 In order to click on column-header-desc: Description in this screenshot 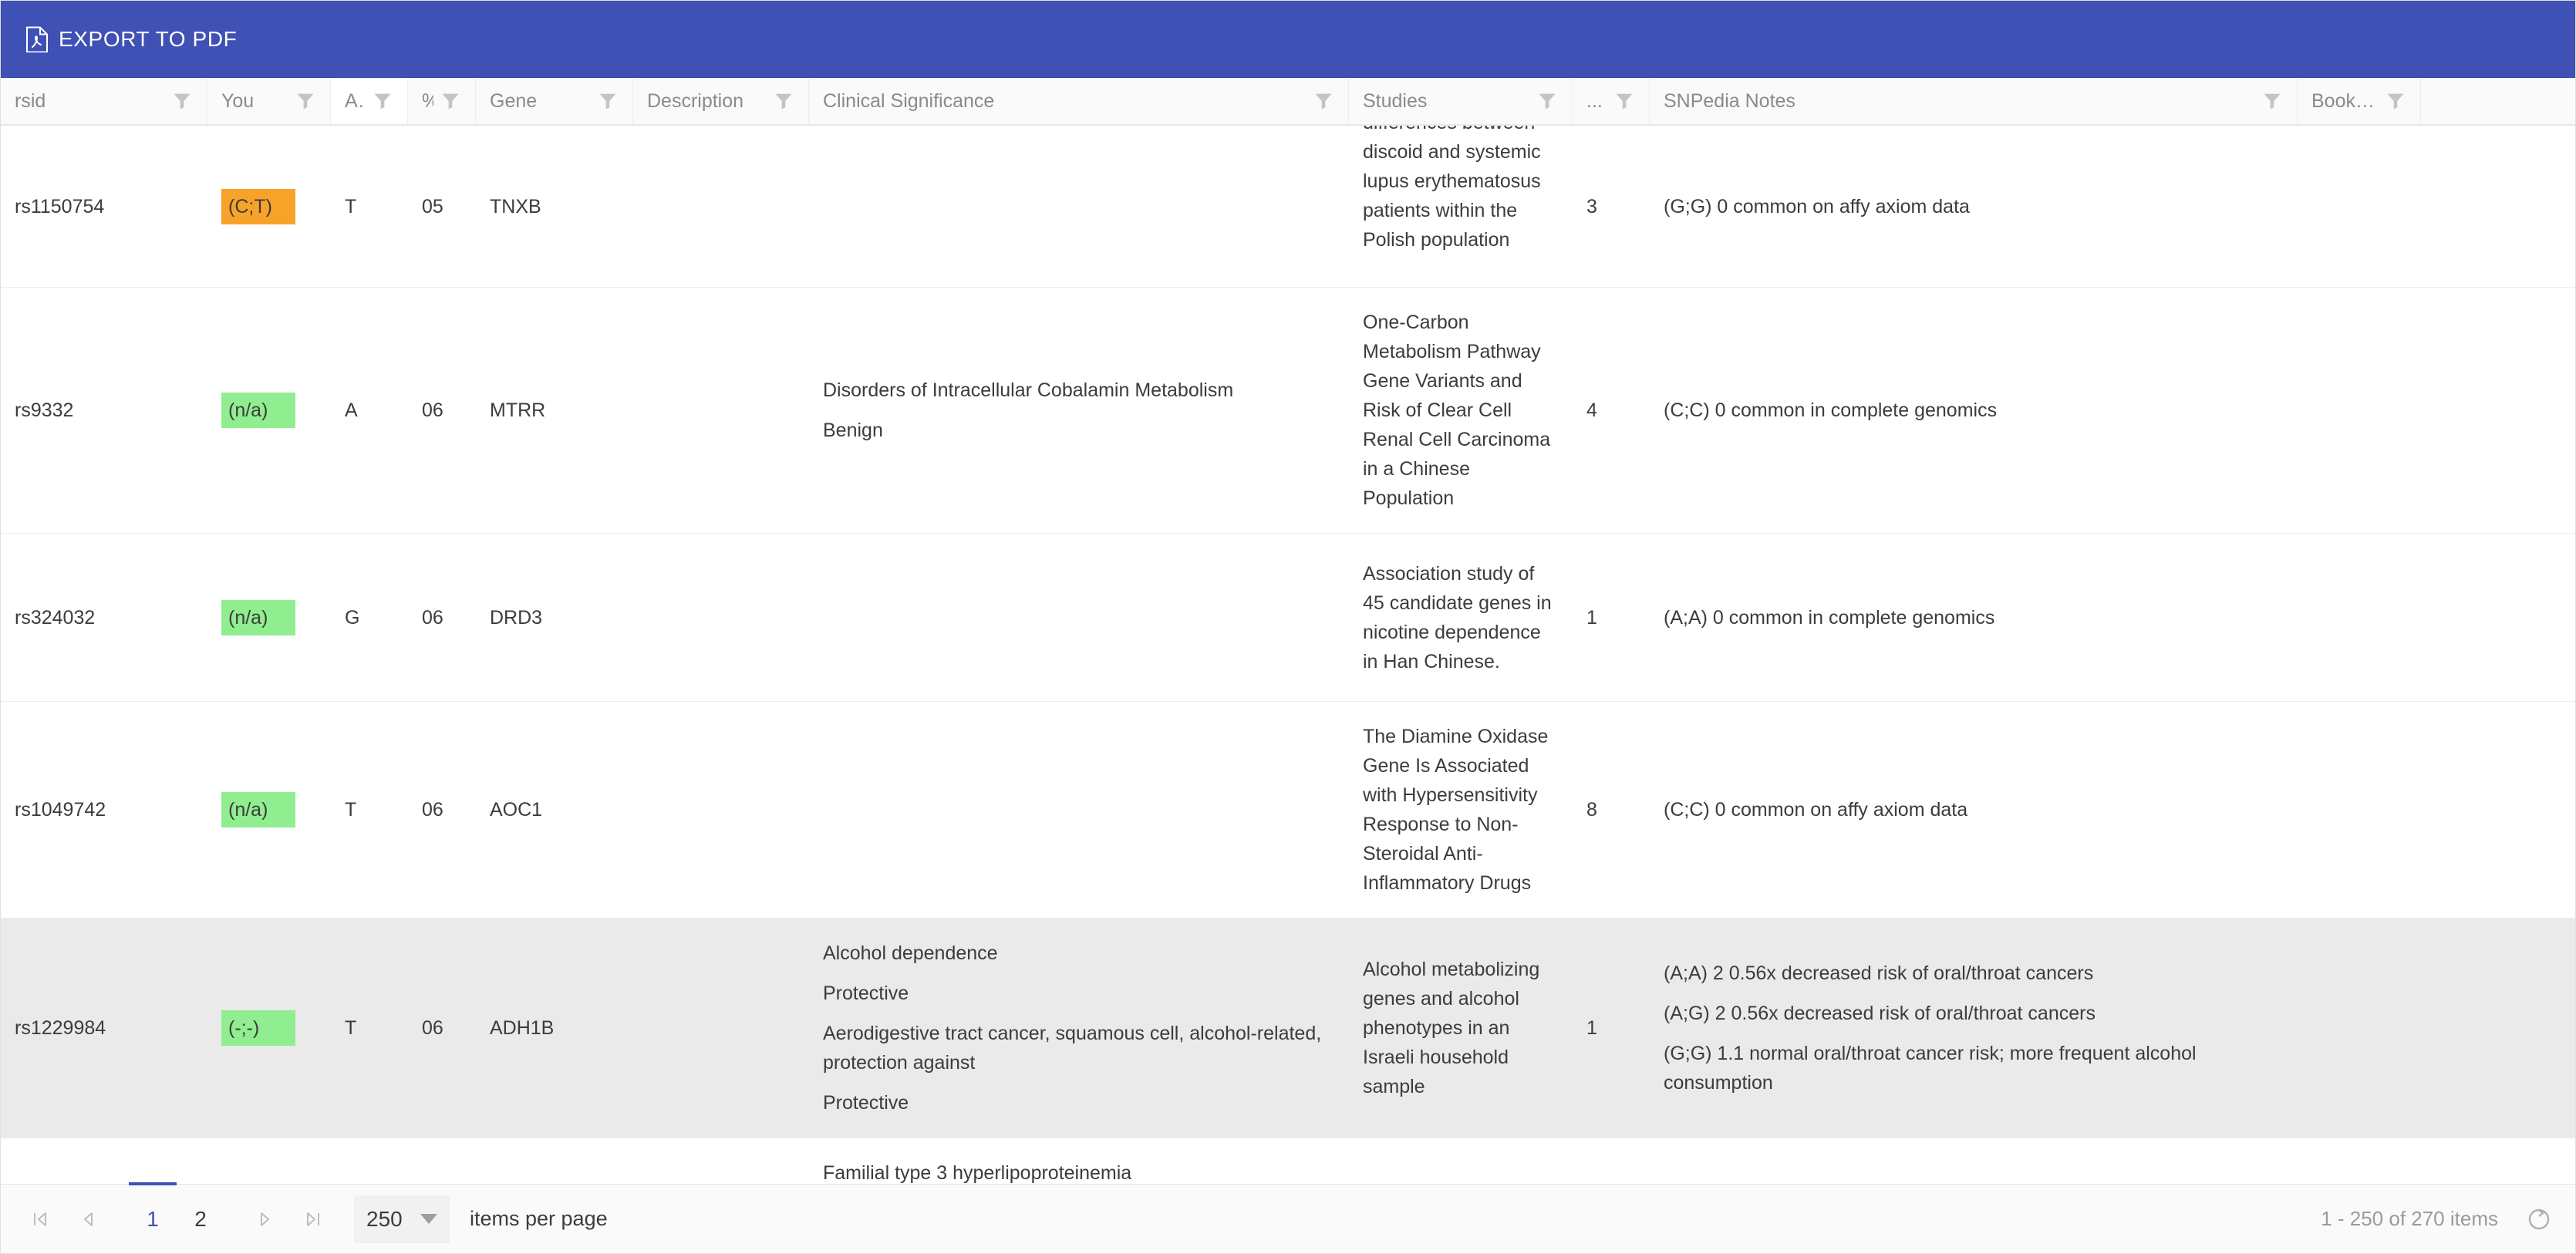, I will do `click(721, 101)`.